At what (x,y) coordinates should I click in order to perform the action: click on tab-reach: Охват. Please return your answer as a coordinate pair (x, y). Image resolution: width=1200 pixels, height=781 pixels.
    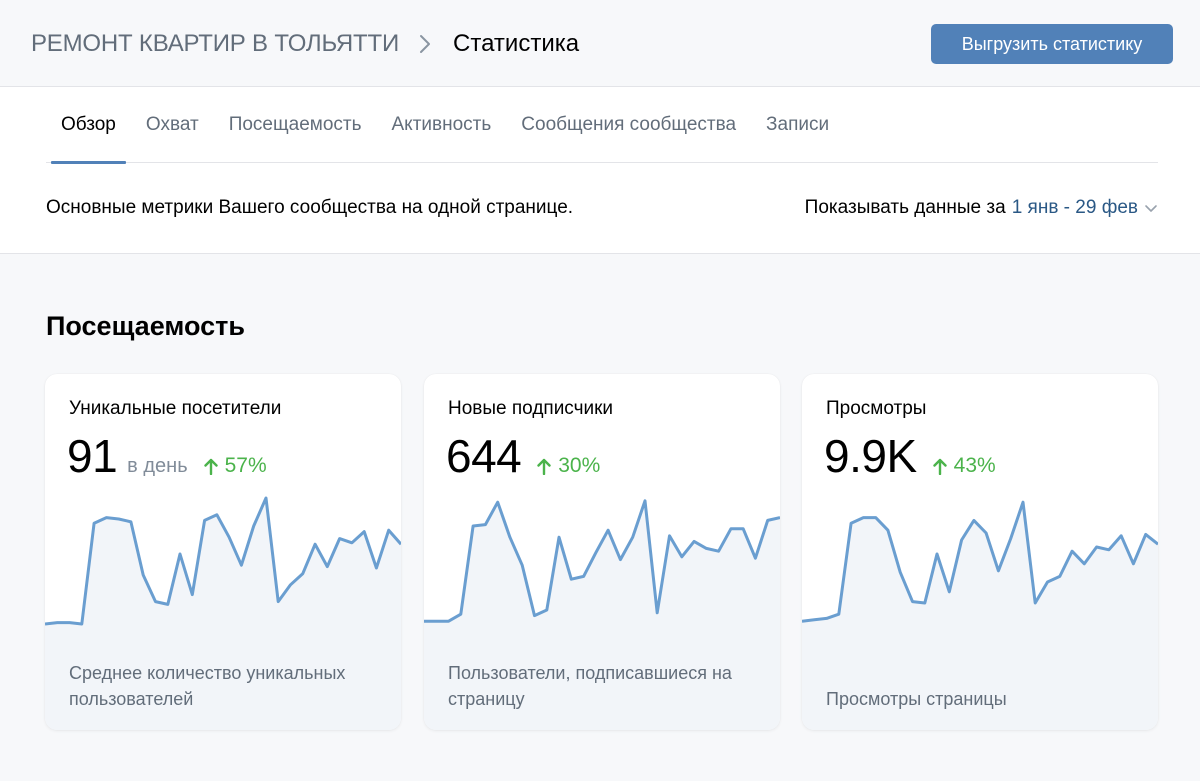
    Looking at the image, I should click on (172, 125).